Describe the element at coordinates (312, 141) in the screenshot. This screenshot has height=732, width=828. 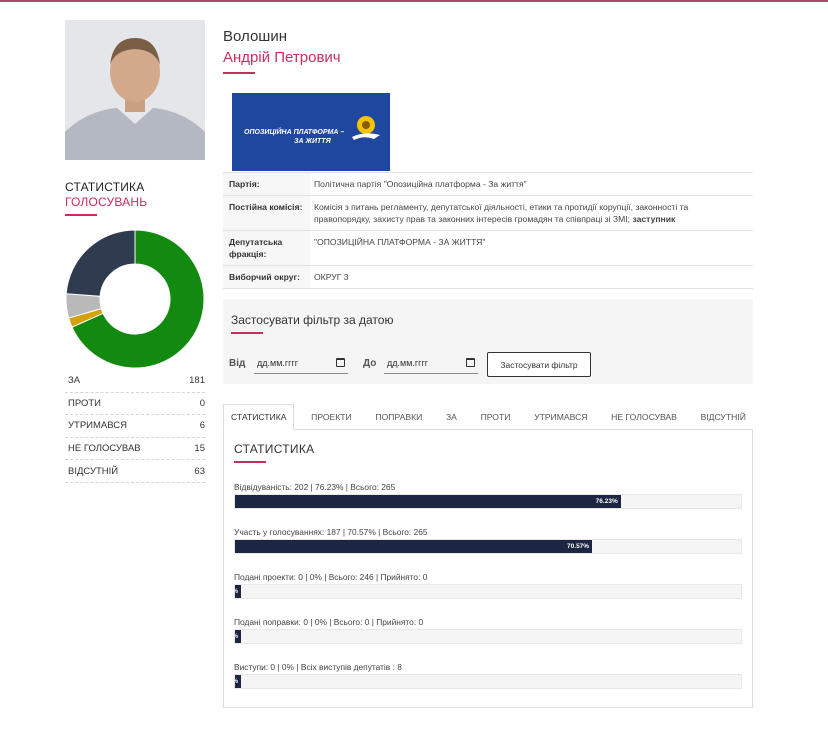
I see `party-logo-text-line2: ЗА ЖИТТЯ` at that location.